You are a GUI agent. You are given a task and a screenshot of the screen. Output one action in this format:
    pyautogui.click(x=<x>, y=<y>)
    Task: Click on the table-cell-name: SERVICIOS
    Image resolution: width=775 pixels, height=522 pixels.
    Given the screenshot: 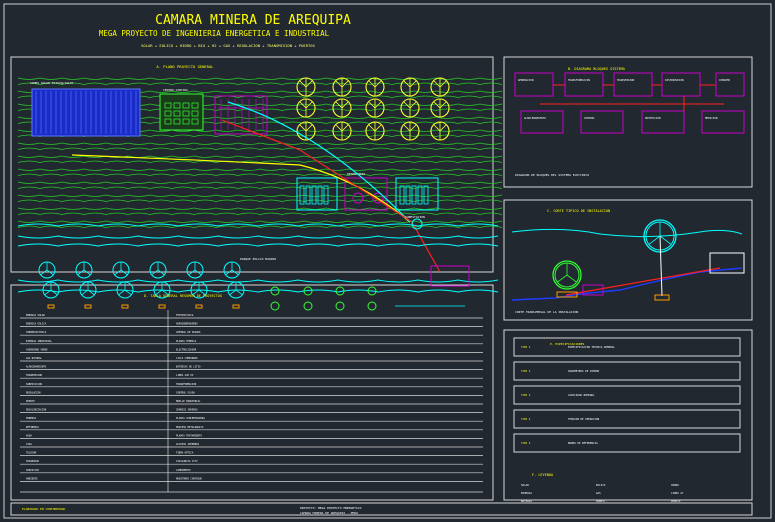 What is the action you would take?
    pyautogui.click(x=33, y=470)
    